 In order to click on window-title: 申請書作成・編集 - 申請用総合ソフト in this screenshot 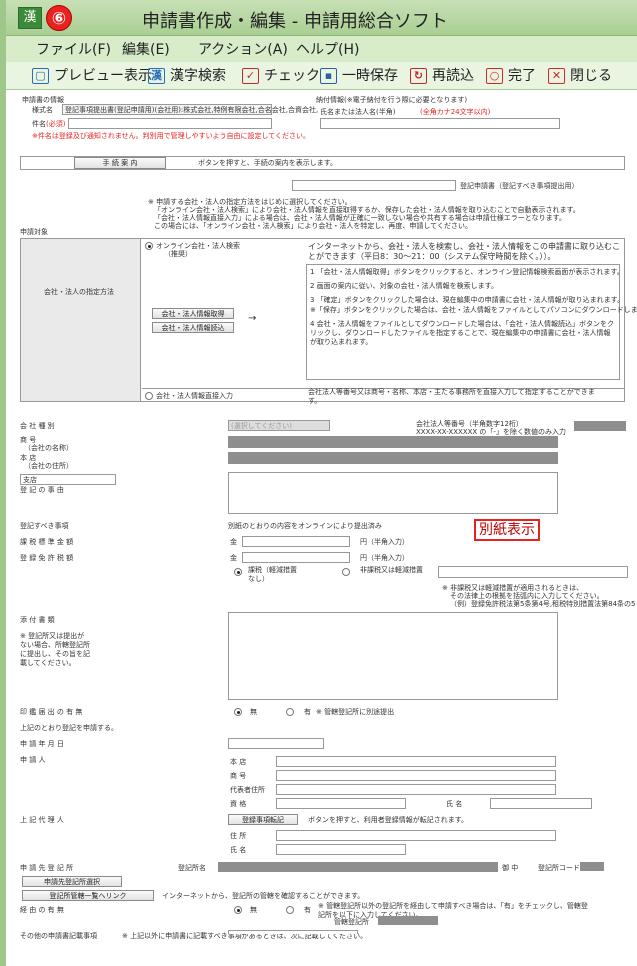, I will do `click(295, 21)`.